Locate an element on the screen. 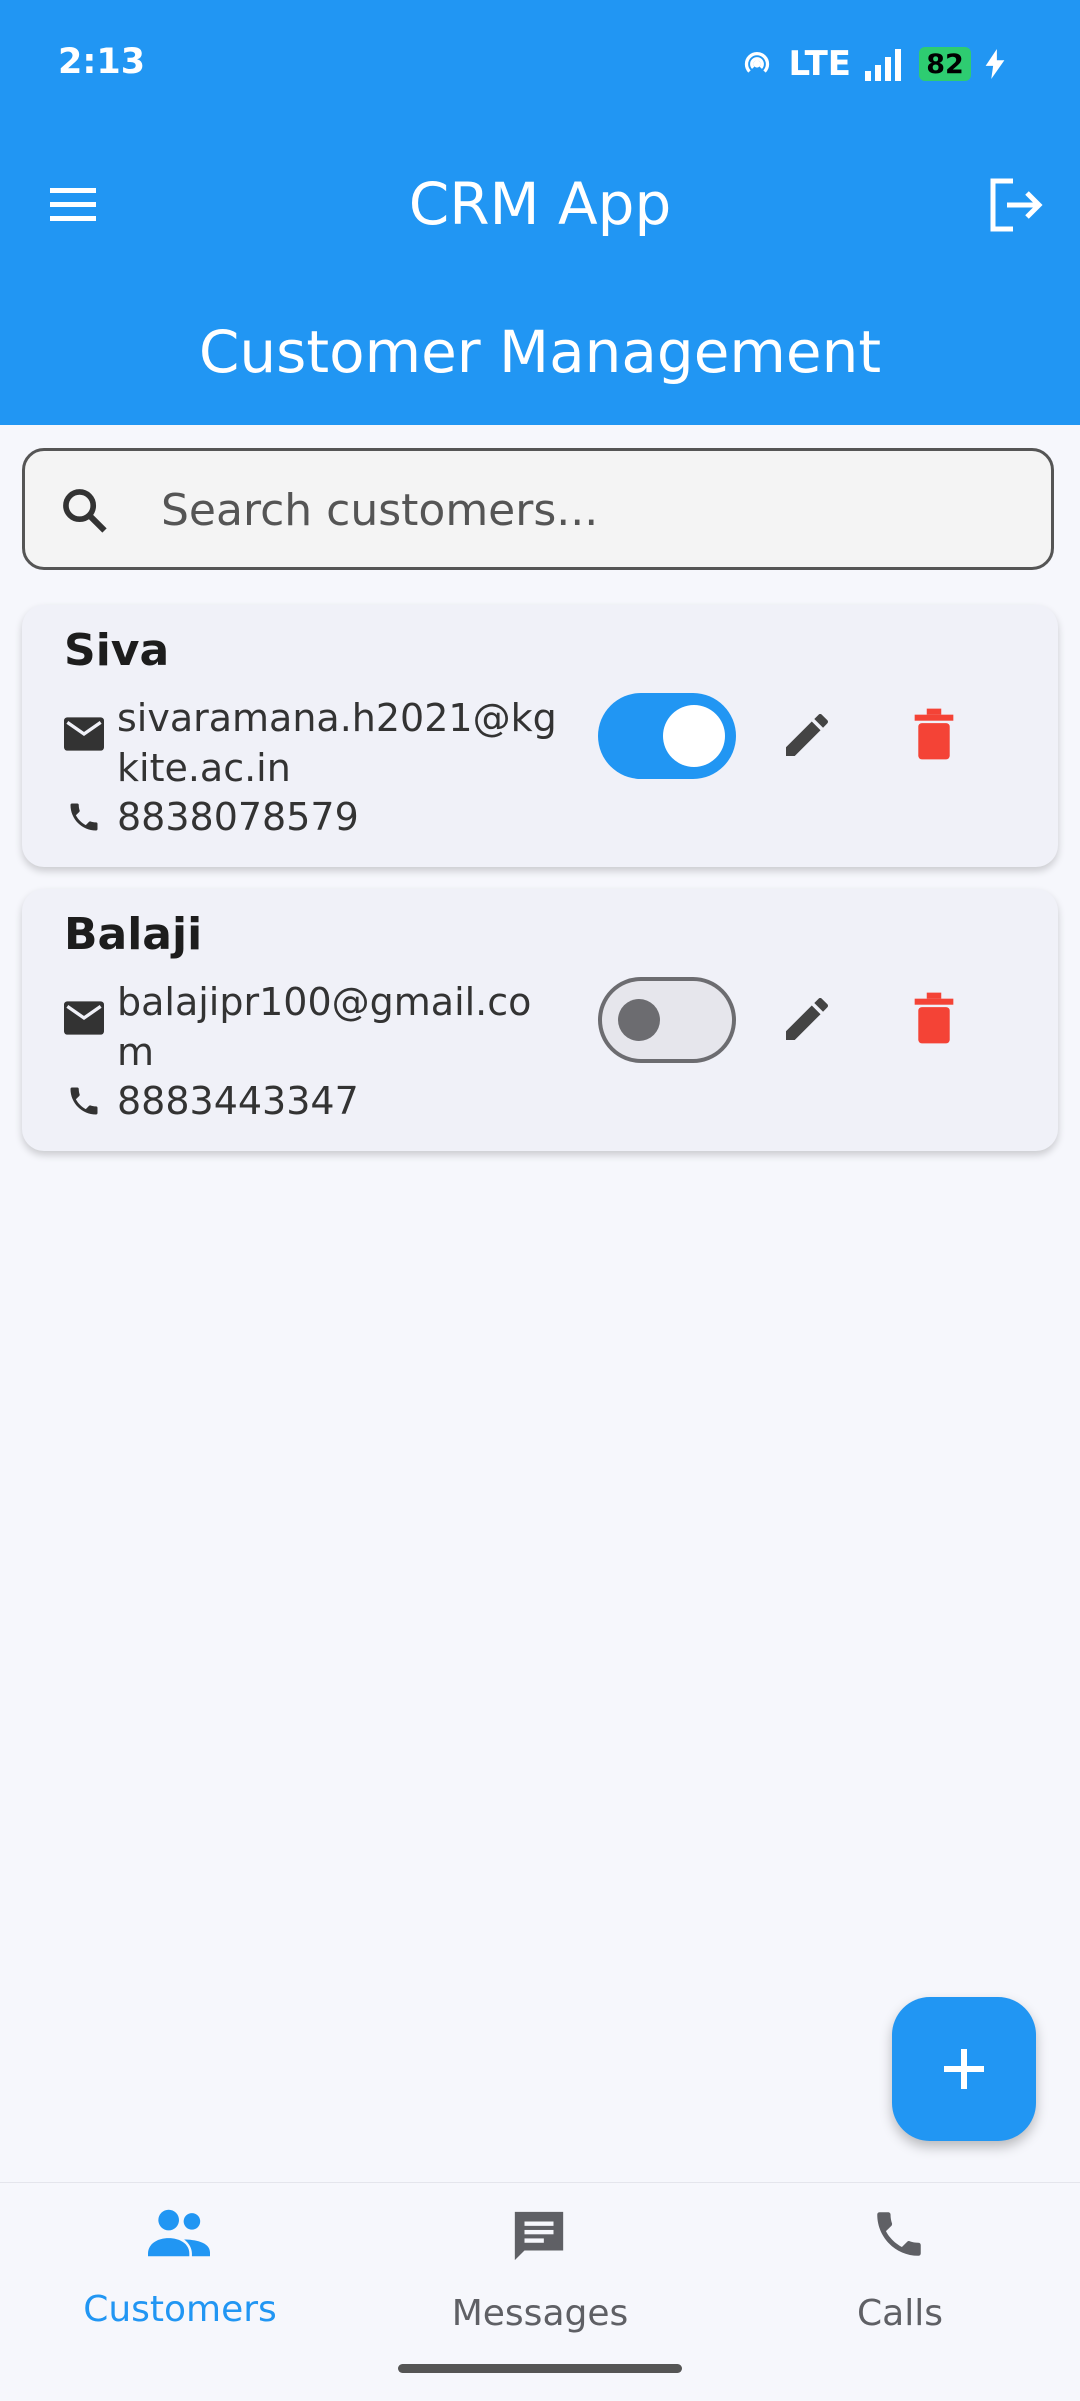 The width and height of the screenshot is (1080, 2401). search-input is located at coordinates (591, 510).